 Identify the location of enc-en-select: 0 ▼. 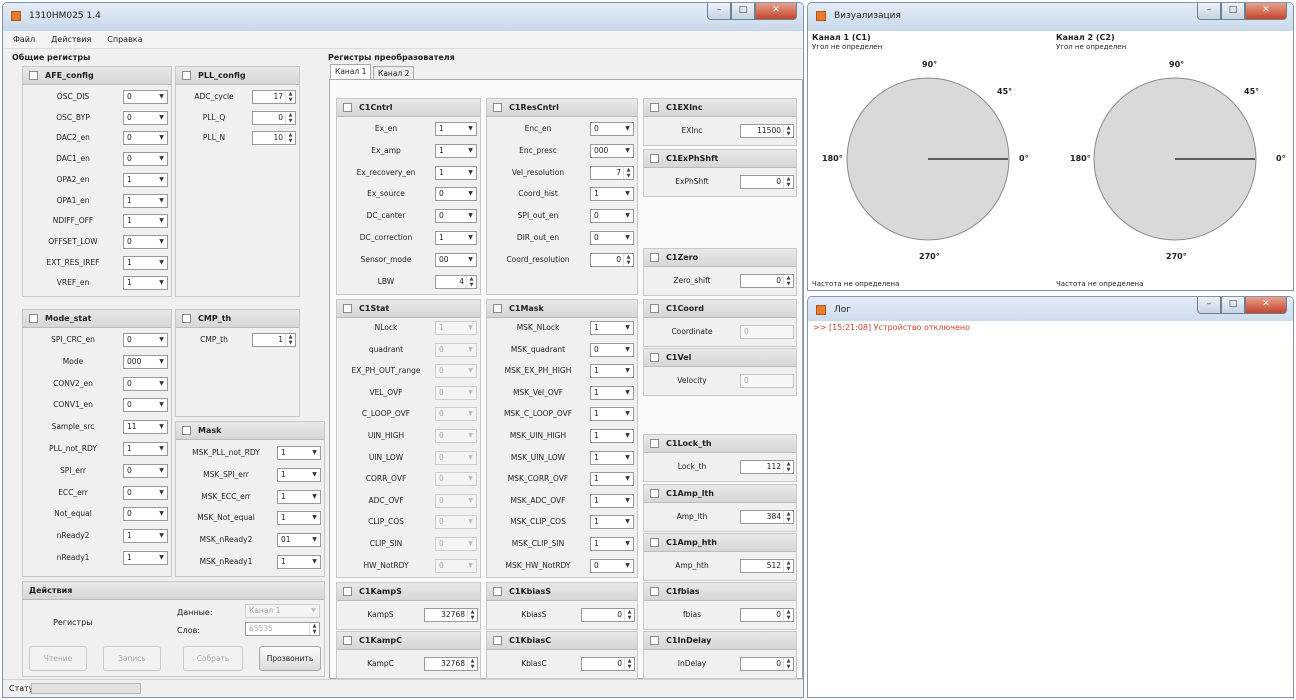
(612, 129).